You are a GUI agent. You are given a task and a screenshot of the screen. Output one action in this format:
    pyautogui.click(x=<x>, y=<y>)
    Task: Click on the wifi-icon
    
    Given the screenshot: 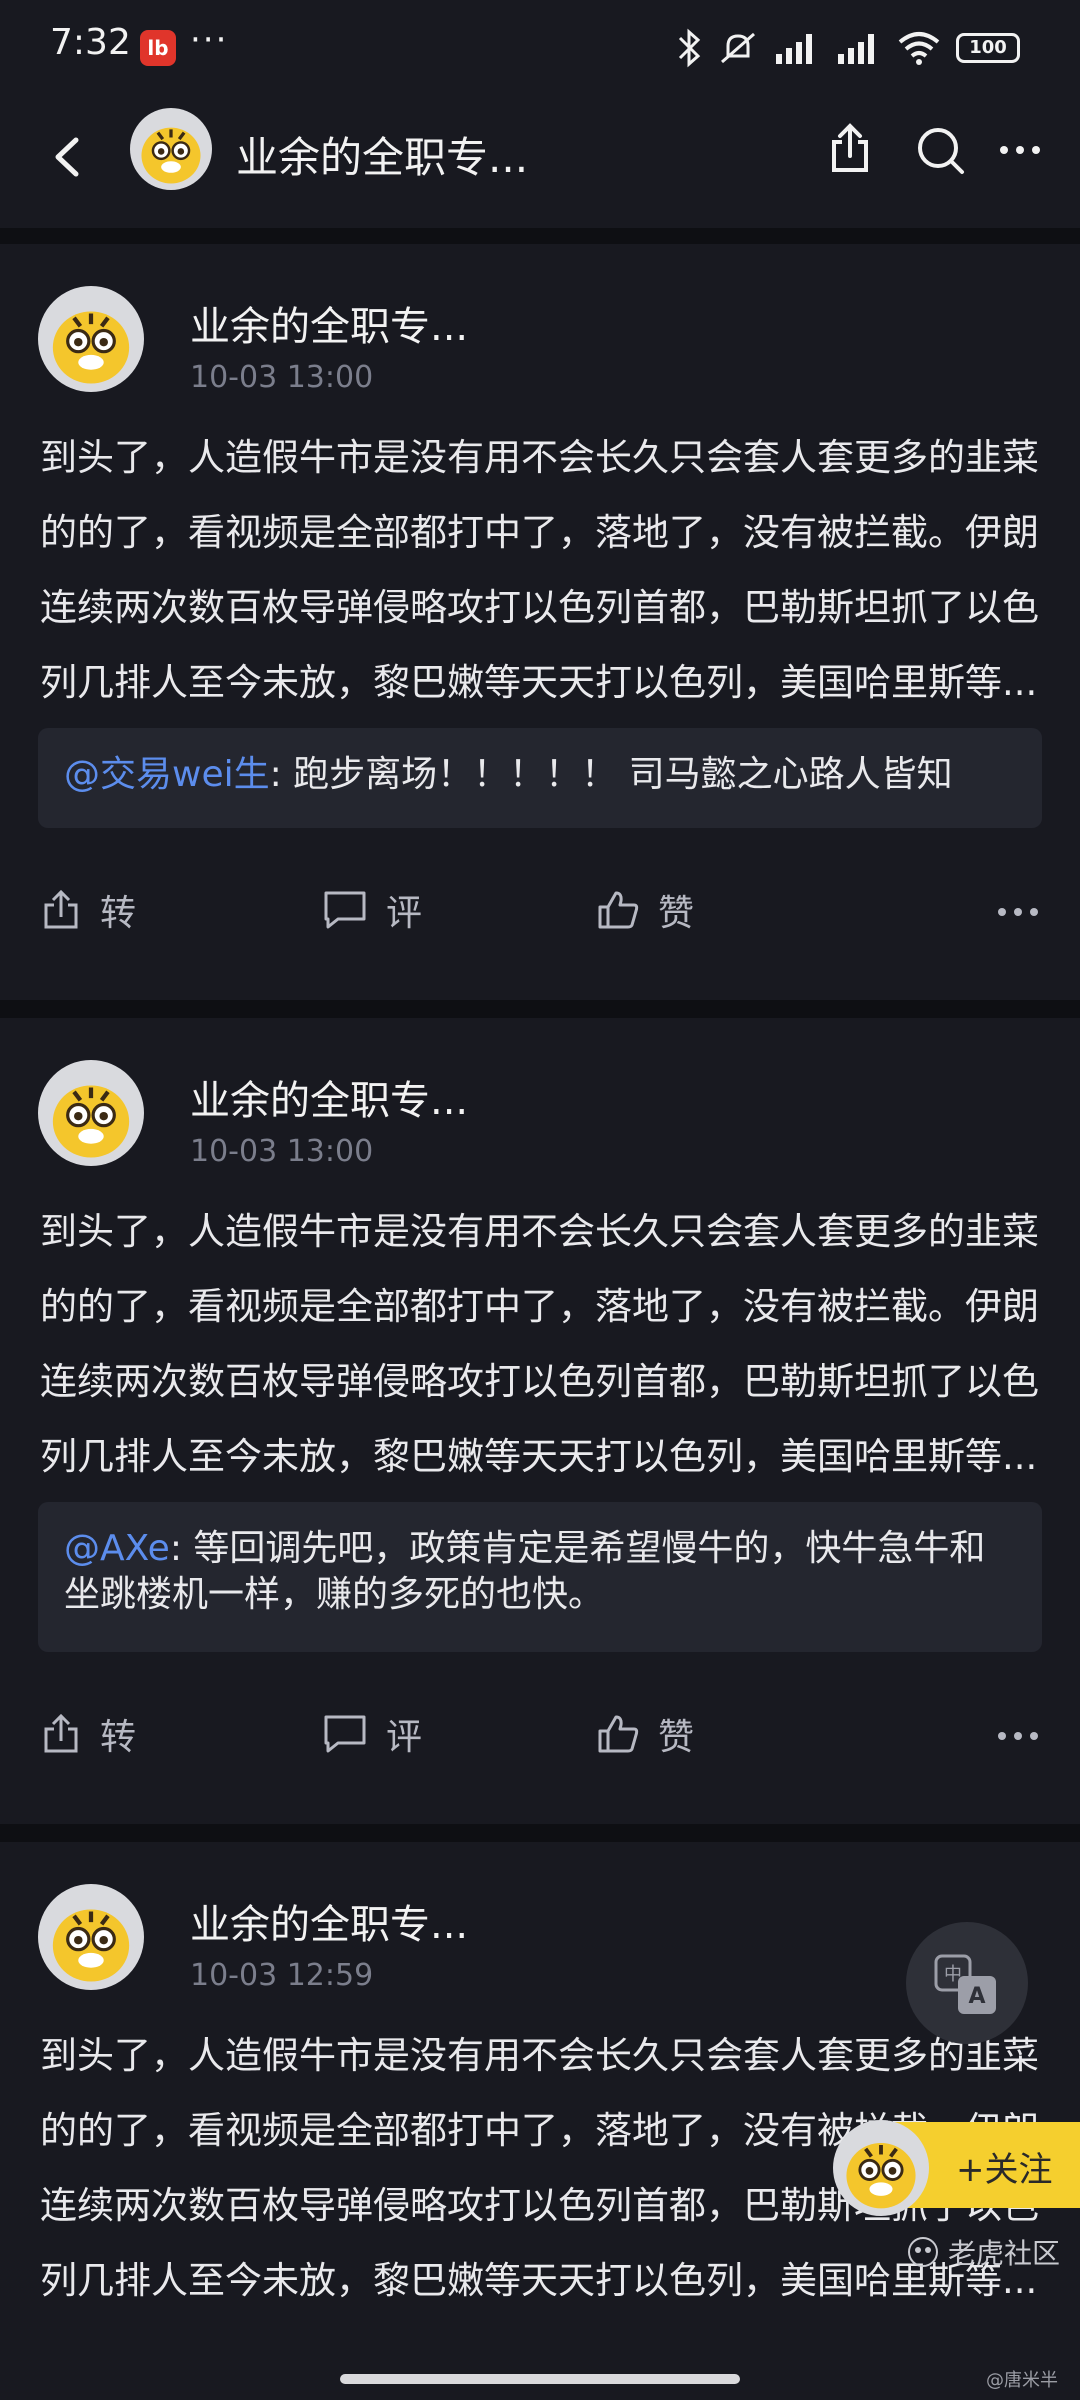 What is the action you would take?
    pyautogui.click(x=919, y=48)
    